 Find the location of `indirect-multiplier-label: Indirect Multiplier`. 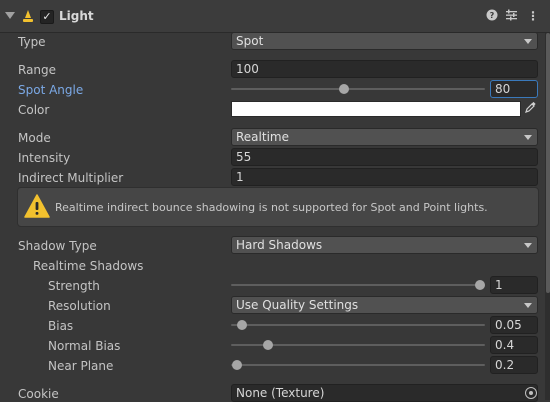

indirect-multiplier-label: Indirect Multiplier is located at coordinates (71, 178).